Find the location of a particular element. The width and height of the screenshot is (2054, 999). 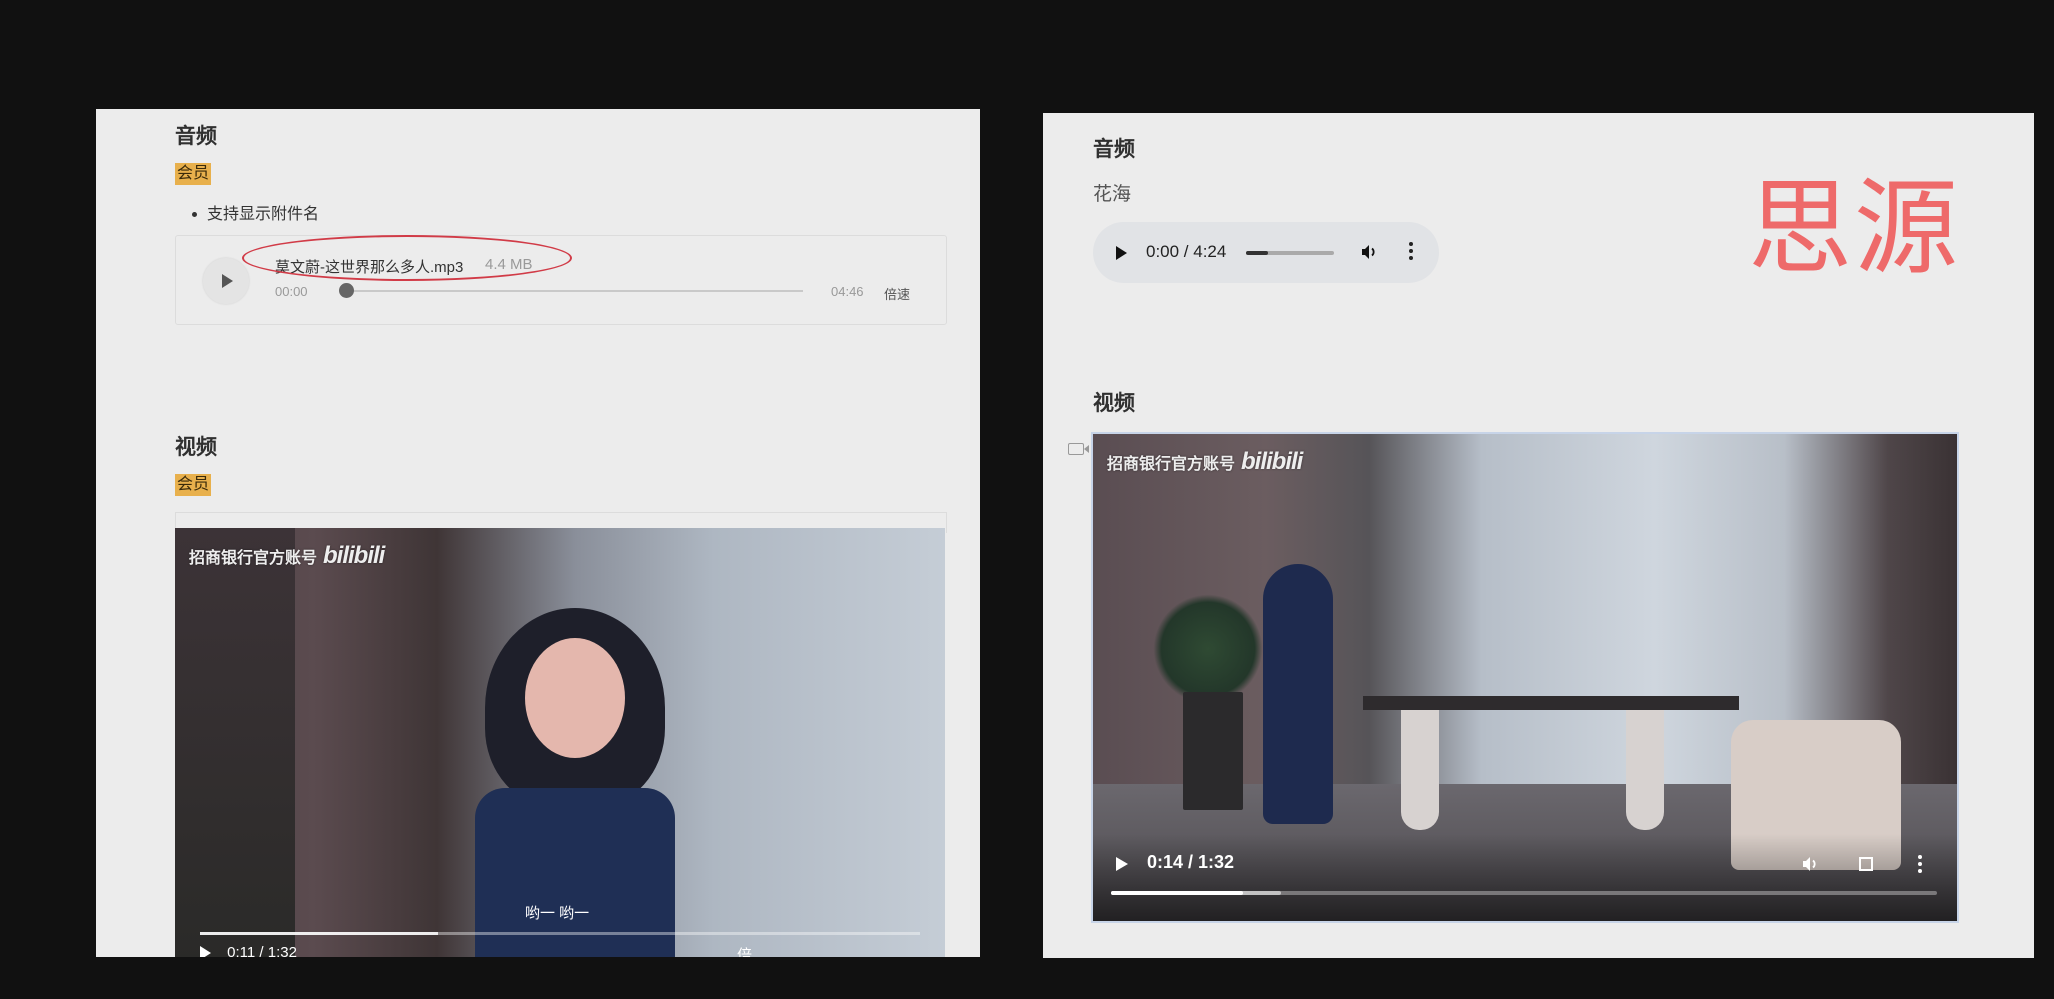

bullet-dot is located at coordinates (194, 215).